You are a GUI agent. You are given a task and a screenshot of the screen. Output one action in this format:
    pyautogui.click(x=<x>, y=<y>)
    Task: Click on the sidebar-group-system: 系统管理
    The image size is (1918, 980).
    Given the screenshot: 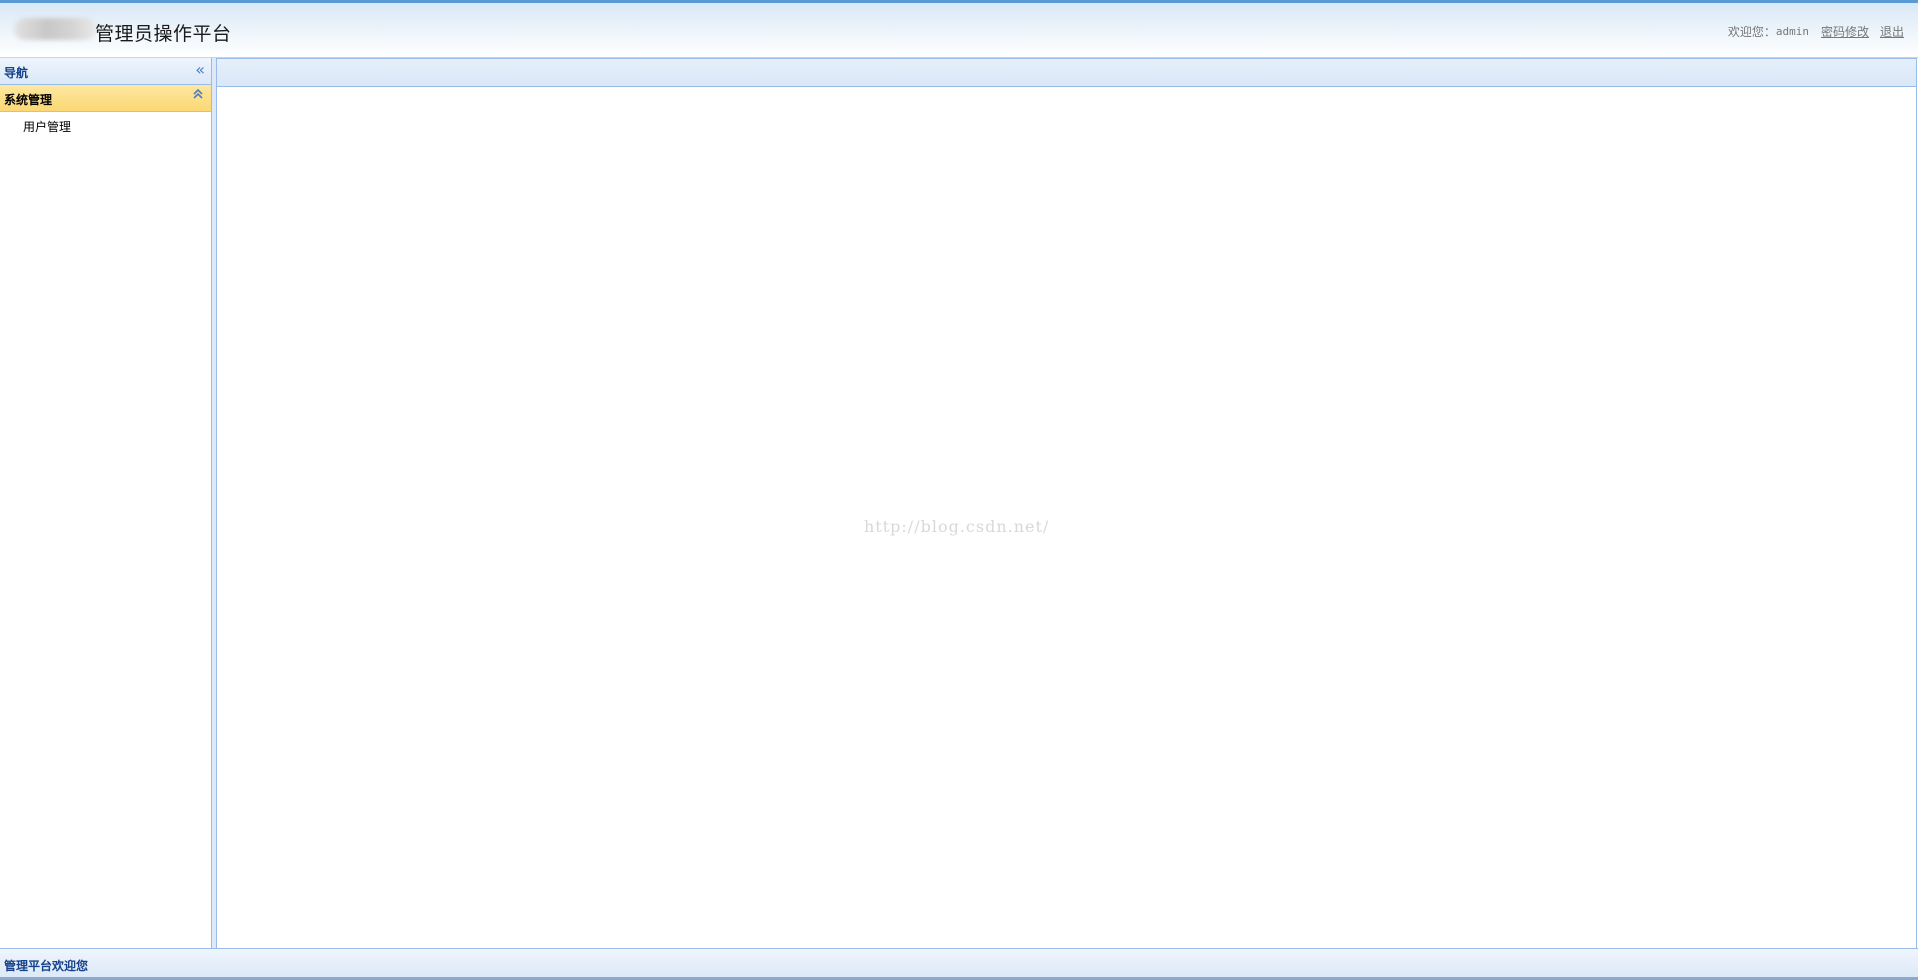 What is the action you would take?
    pyautogui.click(x=105, y=98)
    